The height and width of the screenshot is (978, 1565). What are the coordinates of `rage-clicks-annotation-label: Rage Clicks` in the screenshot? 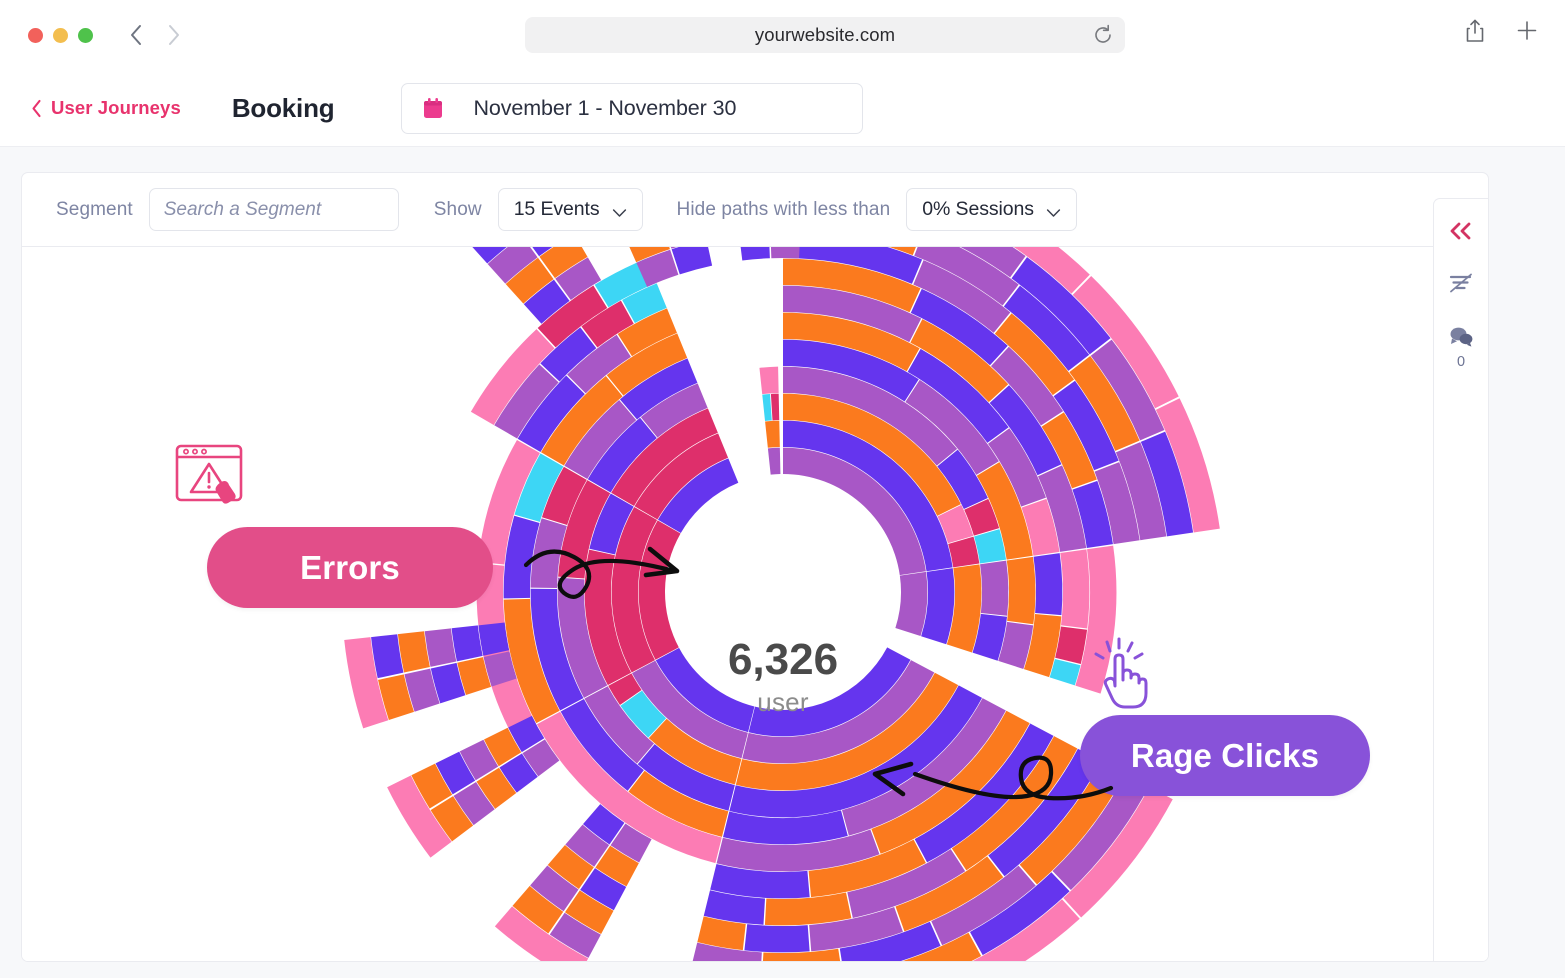 It's located at (1225, 755).